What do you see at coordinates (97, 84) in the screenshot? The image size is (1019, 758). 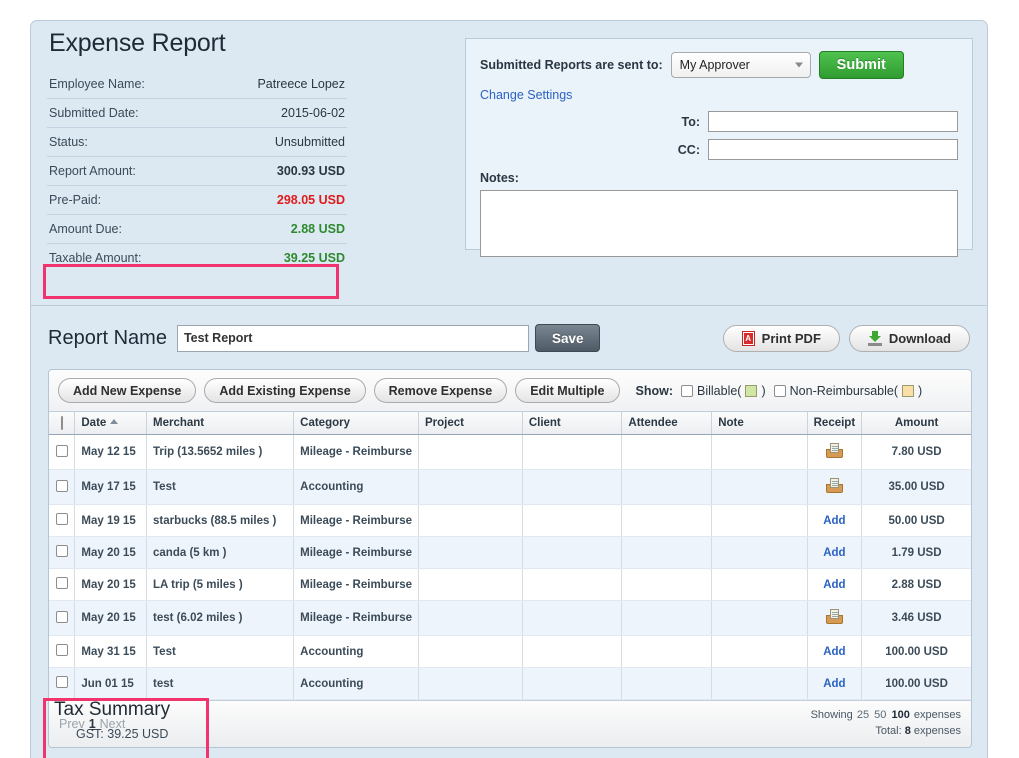 I see `summary-label: Employee Name:` at bounding box center [97, 84].